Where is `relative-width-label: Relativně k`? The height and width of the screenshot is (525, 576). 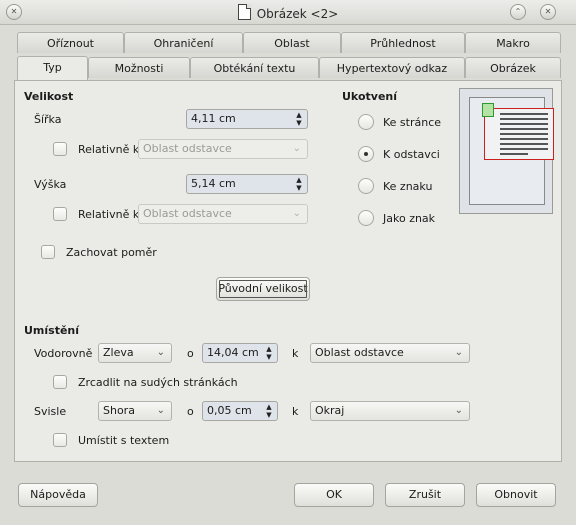 relative-width-label: Relativně k is located at coordinates (109, 149).